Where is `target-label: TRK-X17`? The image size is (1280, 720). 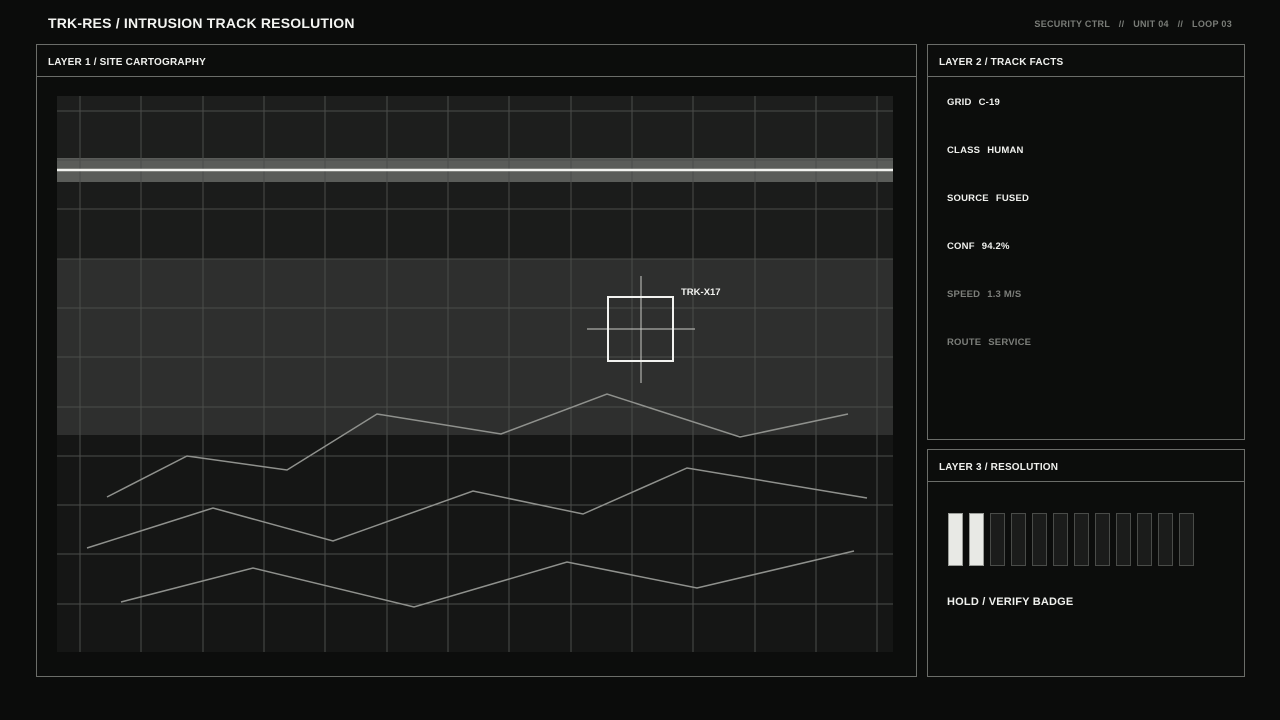
target-label: TRK-X17 is located at coordinates (701, 292).